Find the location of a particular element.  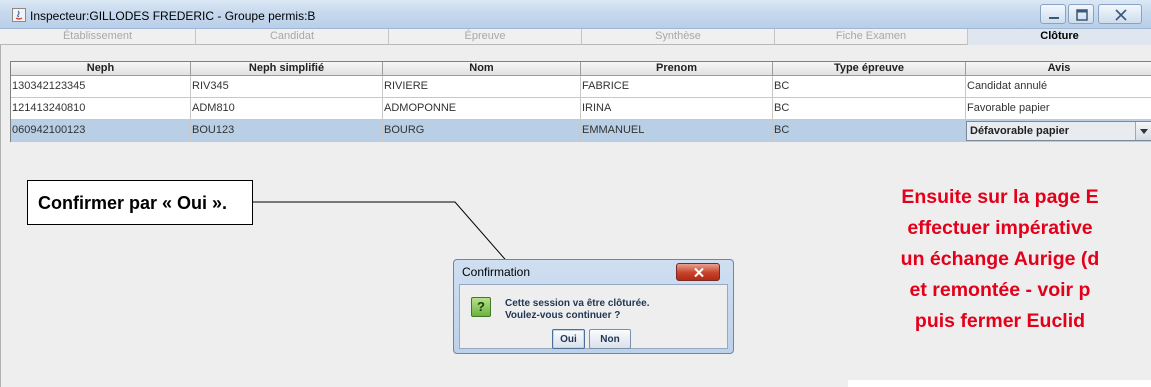

question-icon: ? is located at coordinates (481, 307).